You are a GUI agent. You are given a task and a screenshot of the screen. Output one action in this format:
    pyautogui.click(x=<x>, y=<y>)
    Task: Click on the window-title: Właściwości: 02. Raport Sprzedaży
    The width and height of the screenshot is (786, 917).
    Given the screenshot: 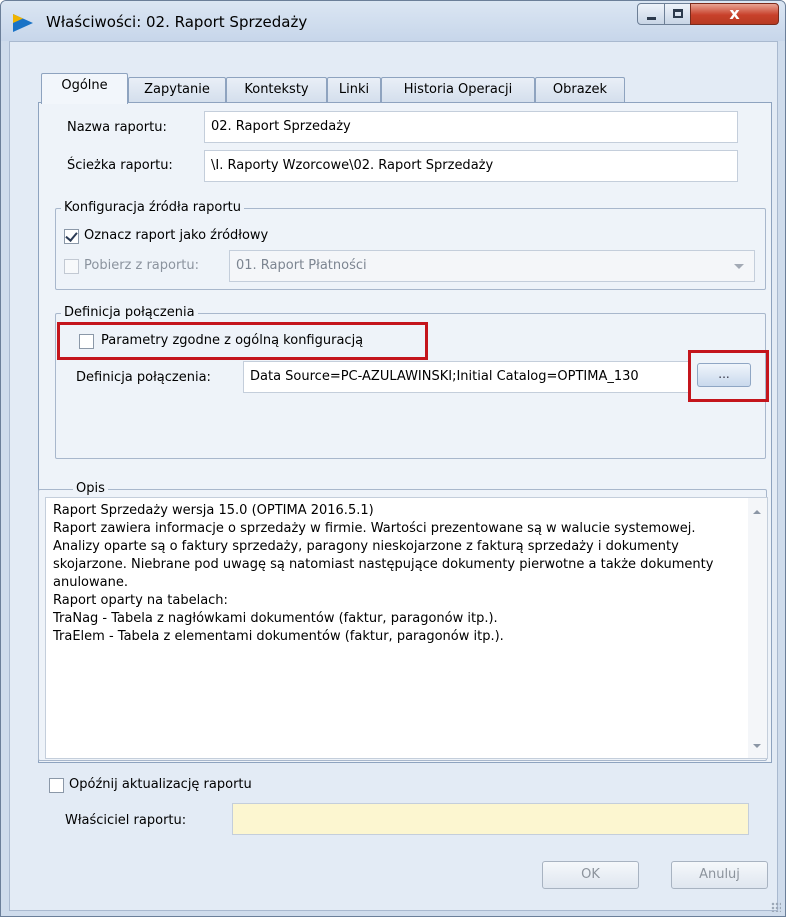 What is the action you would take?
    pyautogui.click(x=177, y=22)
    